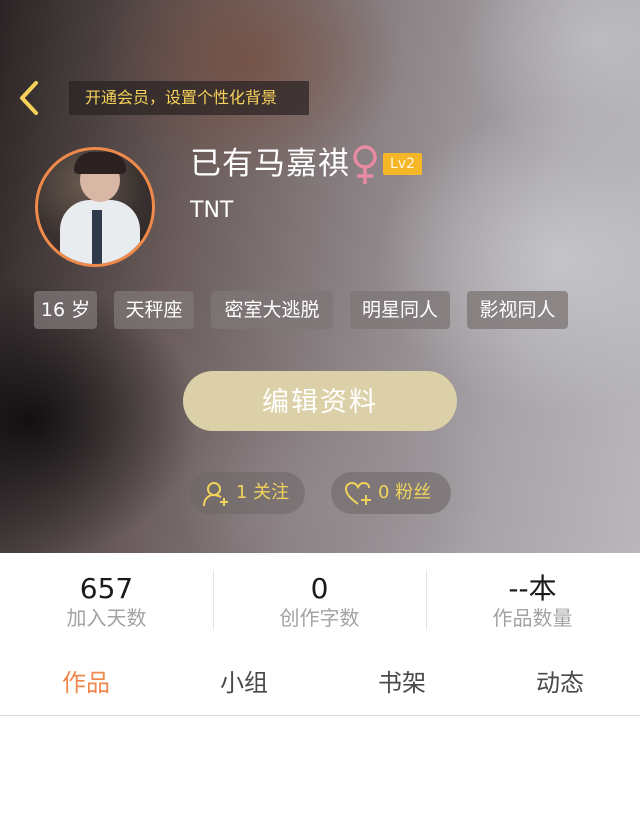 This screenshot has width=640, height=838. Describe the element at coordinates (65, 310) in the screenshot. I see `tag-age: 16 岁` at that location.